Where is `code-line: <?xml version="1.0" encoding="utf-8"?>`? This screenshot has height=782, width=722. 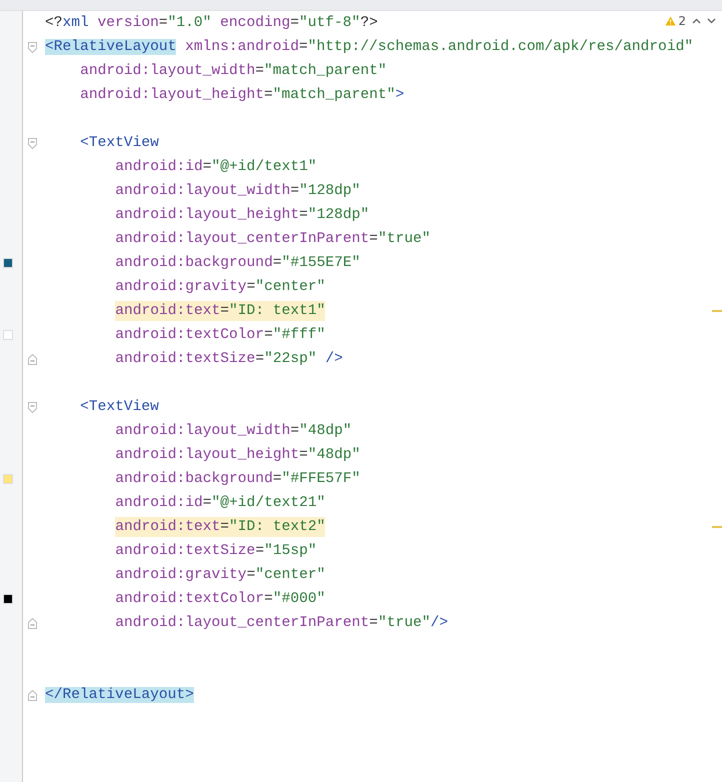
code-line: <?xml version="1.0" encoding="utf-8"?> is located at coordinates (211, 23).